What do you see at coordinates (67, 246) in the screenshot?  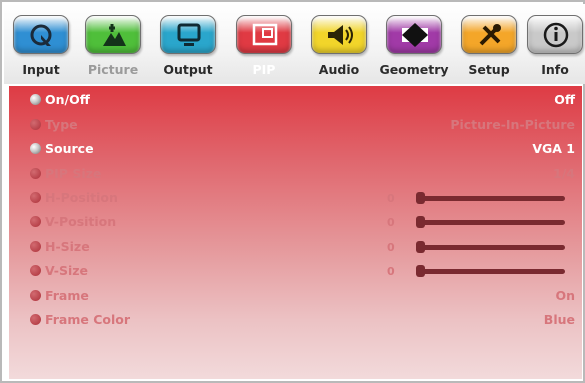 I see `row-label: H-Size` at bounding box center [67, 246].